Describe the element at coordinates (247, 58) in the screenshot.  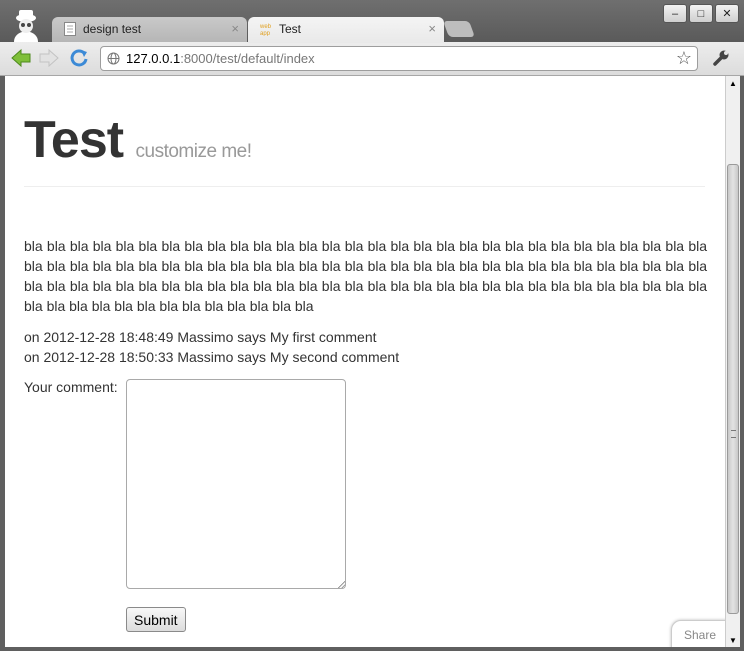
I see `url-path: :8000/test/default/index` at that location.